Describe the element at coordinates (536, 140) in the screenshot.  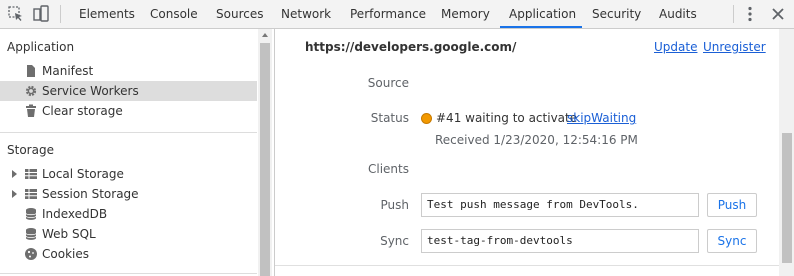
I see `received-timestamp: Received 1/23/2020, 12:54:16 PM` at that location.